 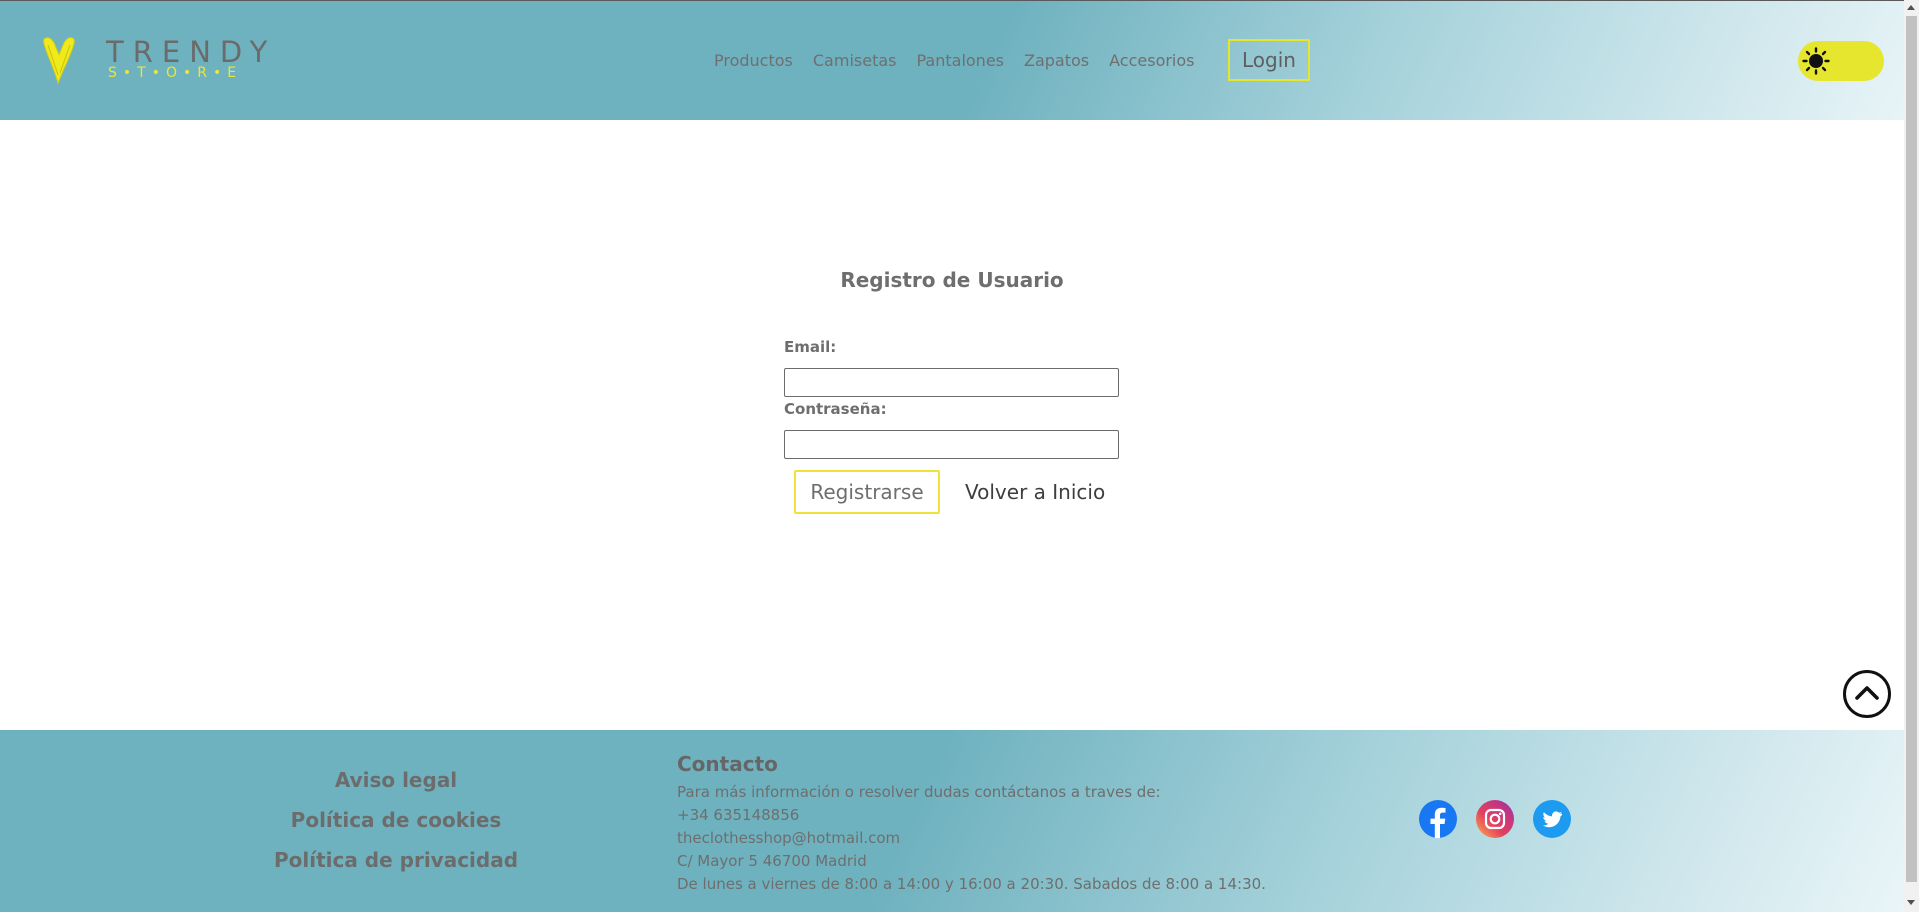 What do you see at coordinates (1552, 819) in the screenshot?
I see `twitter-icon` at bounding box center [1552, 819].